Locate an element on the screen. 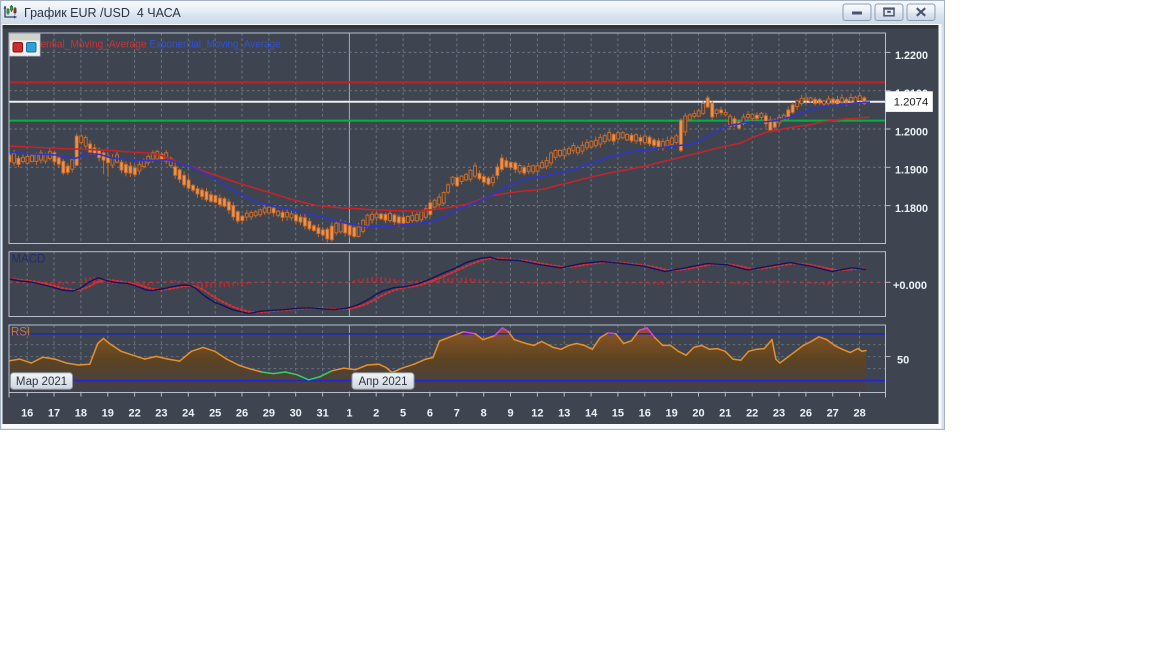 The width and height of the screenshot is (1152, 648). svg-text: 14 is located at coordinates (591, 414).